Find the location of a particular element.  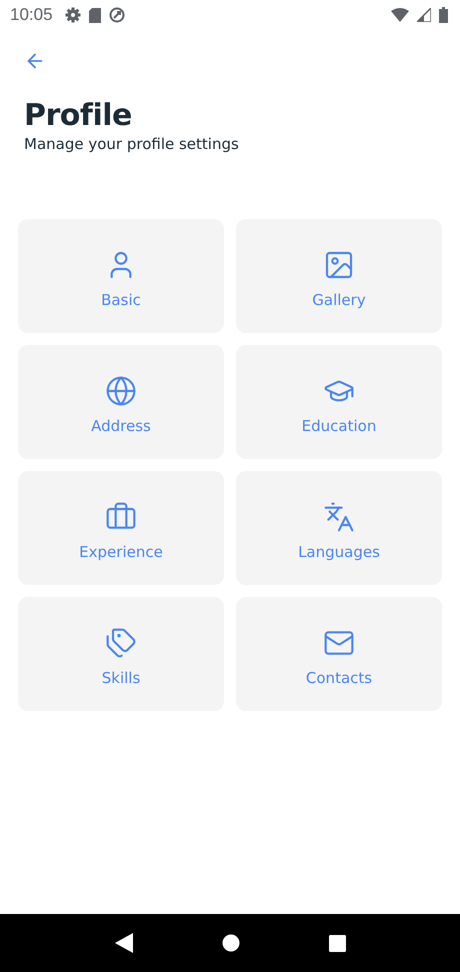

profile-section-card: Contacts is located at coordinates (339, 654).